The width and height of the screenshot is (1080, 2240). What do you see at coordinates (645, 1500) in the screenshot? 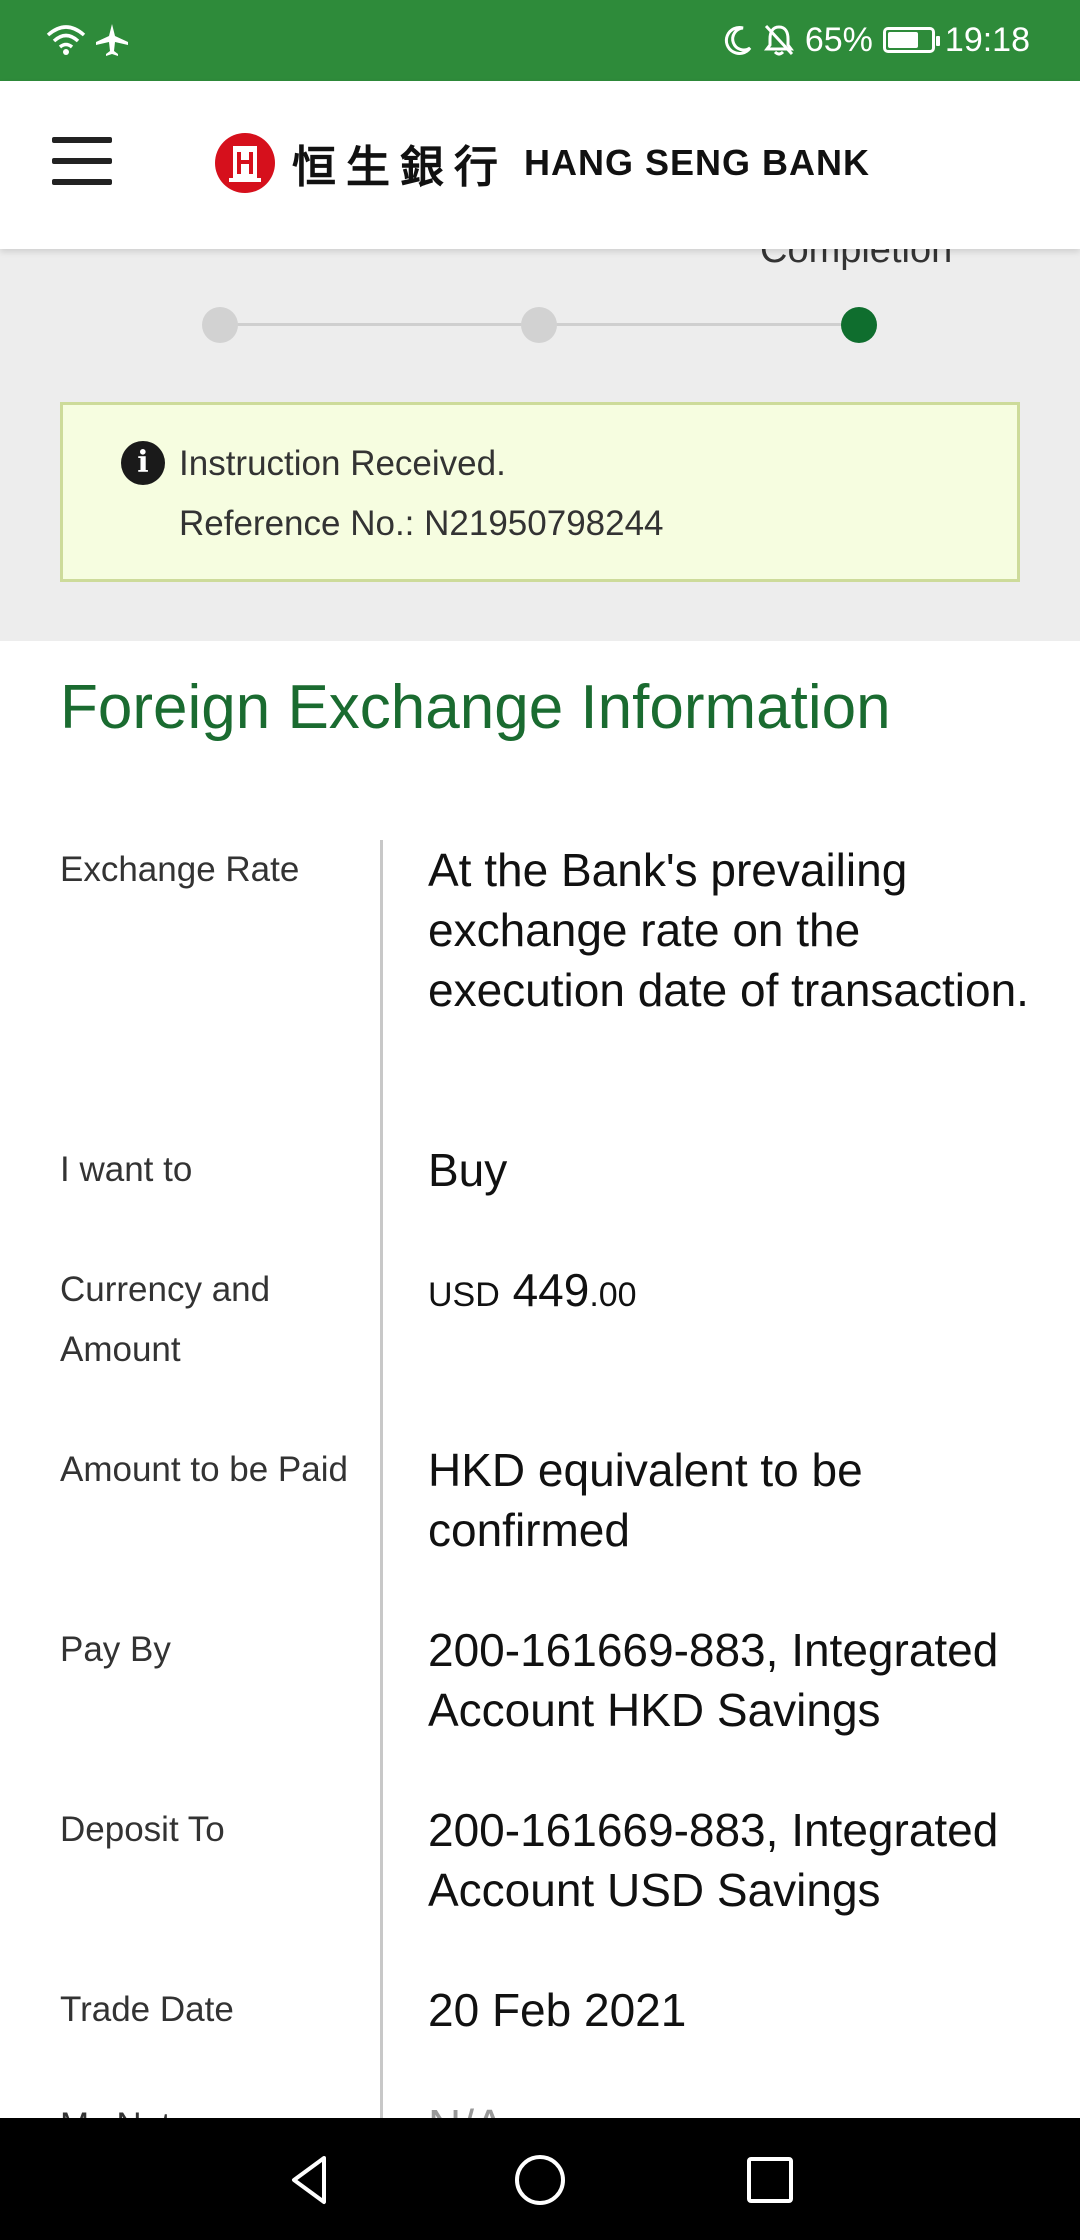
I see `value-amount-paid: HKD equivalent to be confirmed` at bounding box center [645, 1500].